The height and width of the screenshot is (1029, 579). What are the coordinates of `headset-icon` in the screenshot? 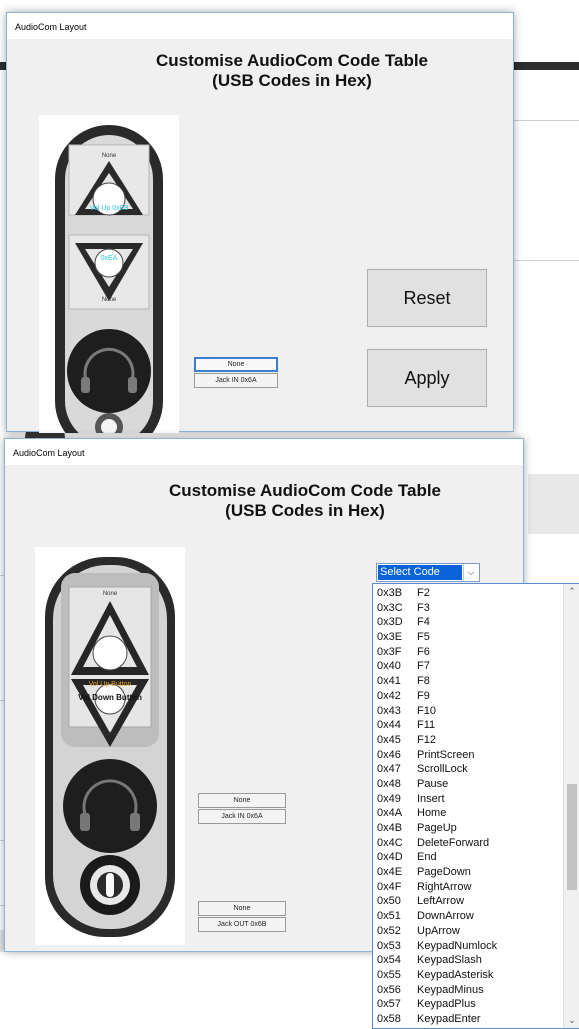 It's located at (110, 806).